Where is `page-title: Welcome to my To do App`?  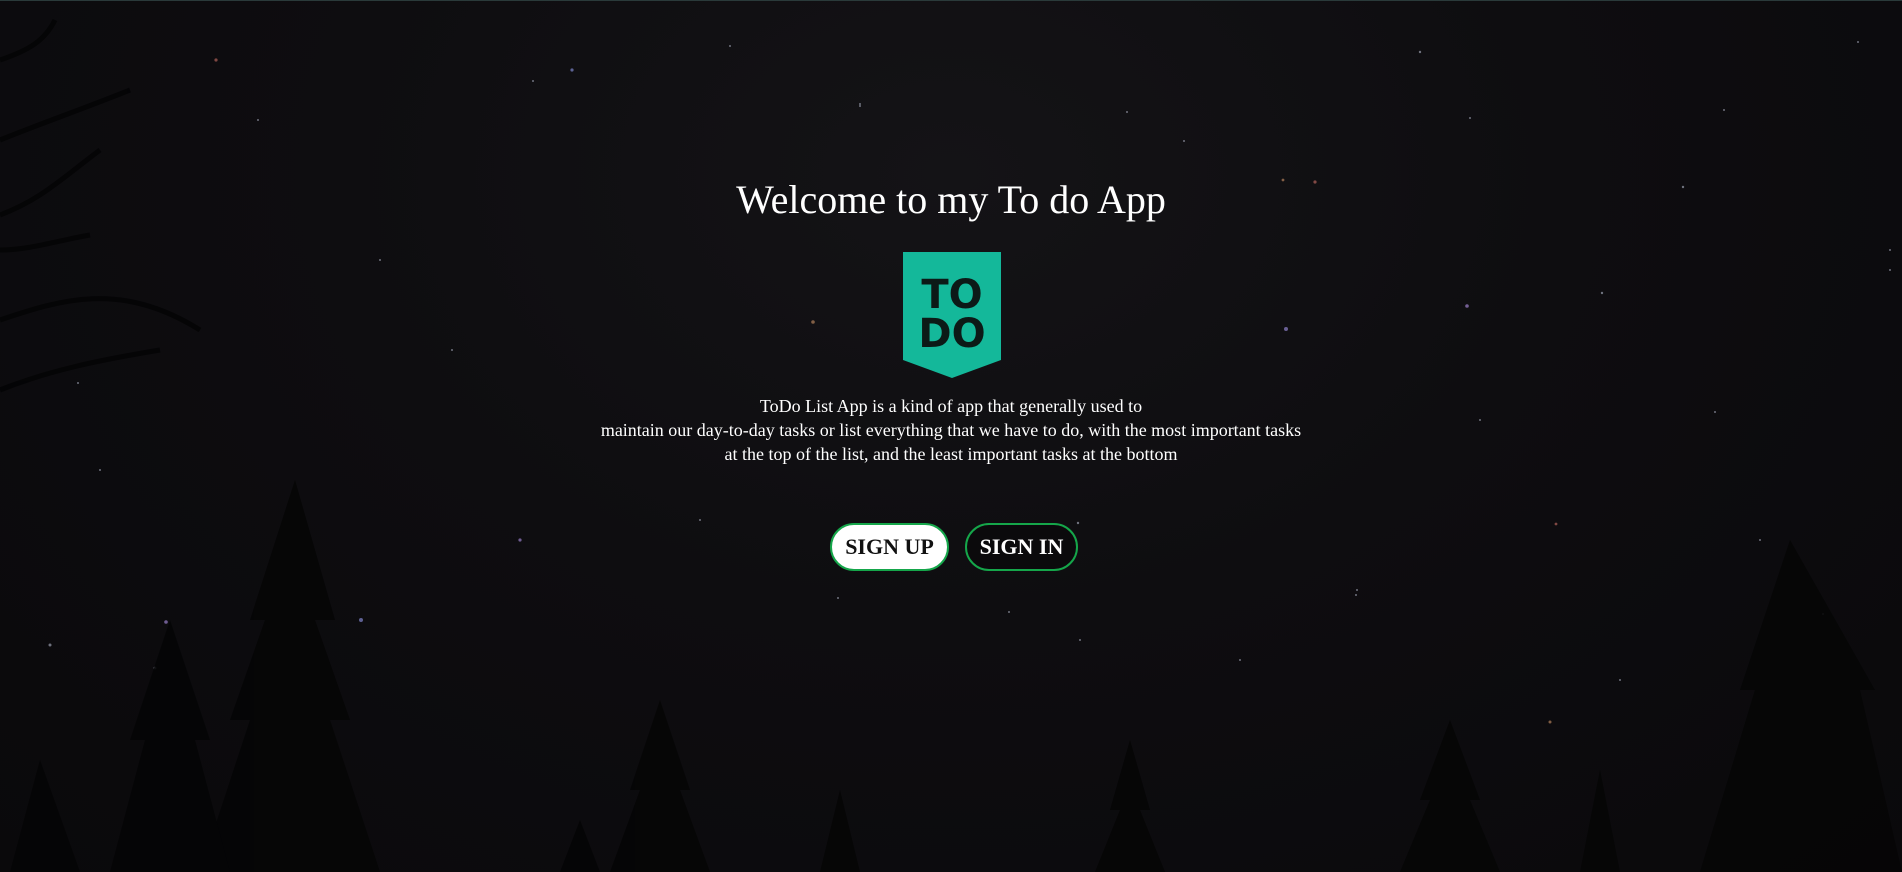 page-title: Welcome to my To do App is located at coordinates (951, 199).